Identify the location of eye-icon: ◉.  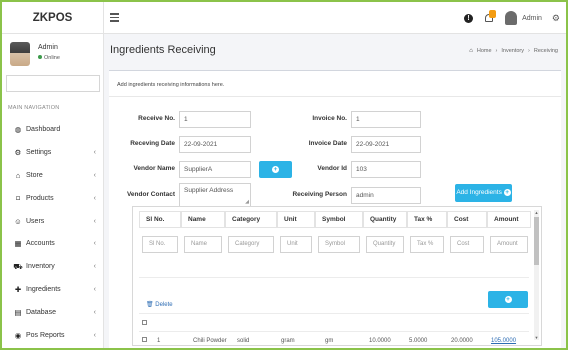
(18, 335).